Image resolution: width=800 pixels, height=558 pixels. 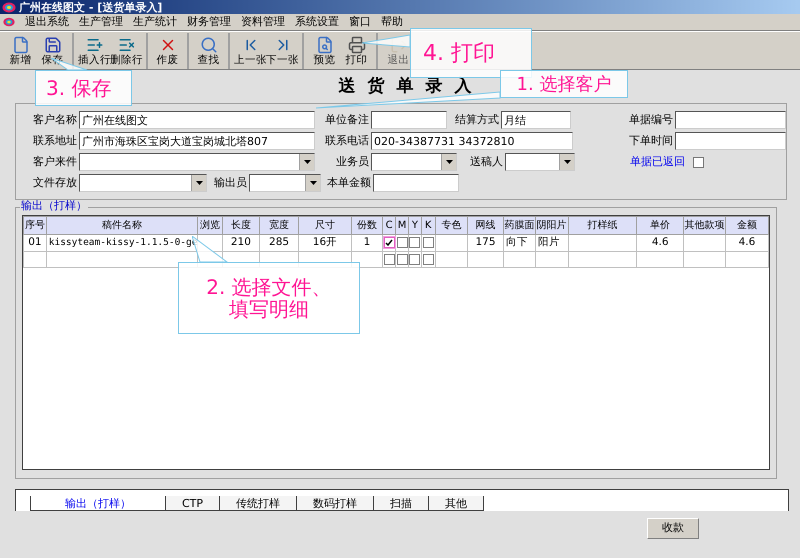 What do you see at coordinates (35, 225) in the screenshot?
I see `column-header: 序号` at bounding box center [35, 225].